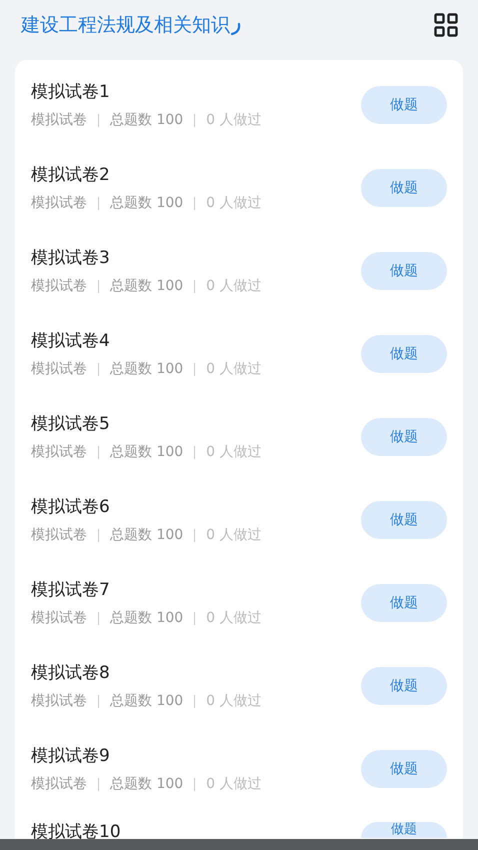 This screenshot has width=478, height=850. Describe the element at coordinates (446, 25) in the screenshot. I see `grid-icon` at that location.